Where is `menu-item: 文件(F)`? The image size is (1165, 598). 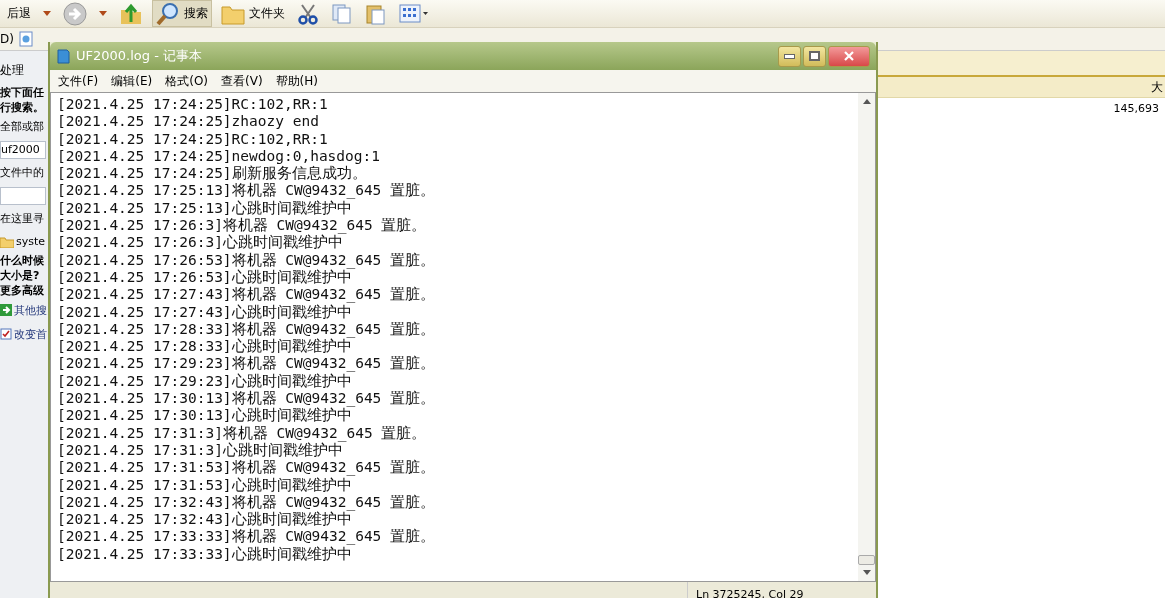 menu-item: 文件(F) is located at coordinates (78, 81).